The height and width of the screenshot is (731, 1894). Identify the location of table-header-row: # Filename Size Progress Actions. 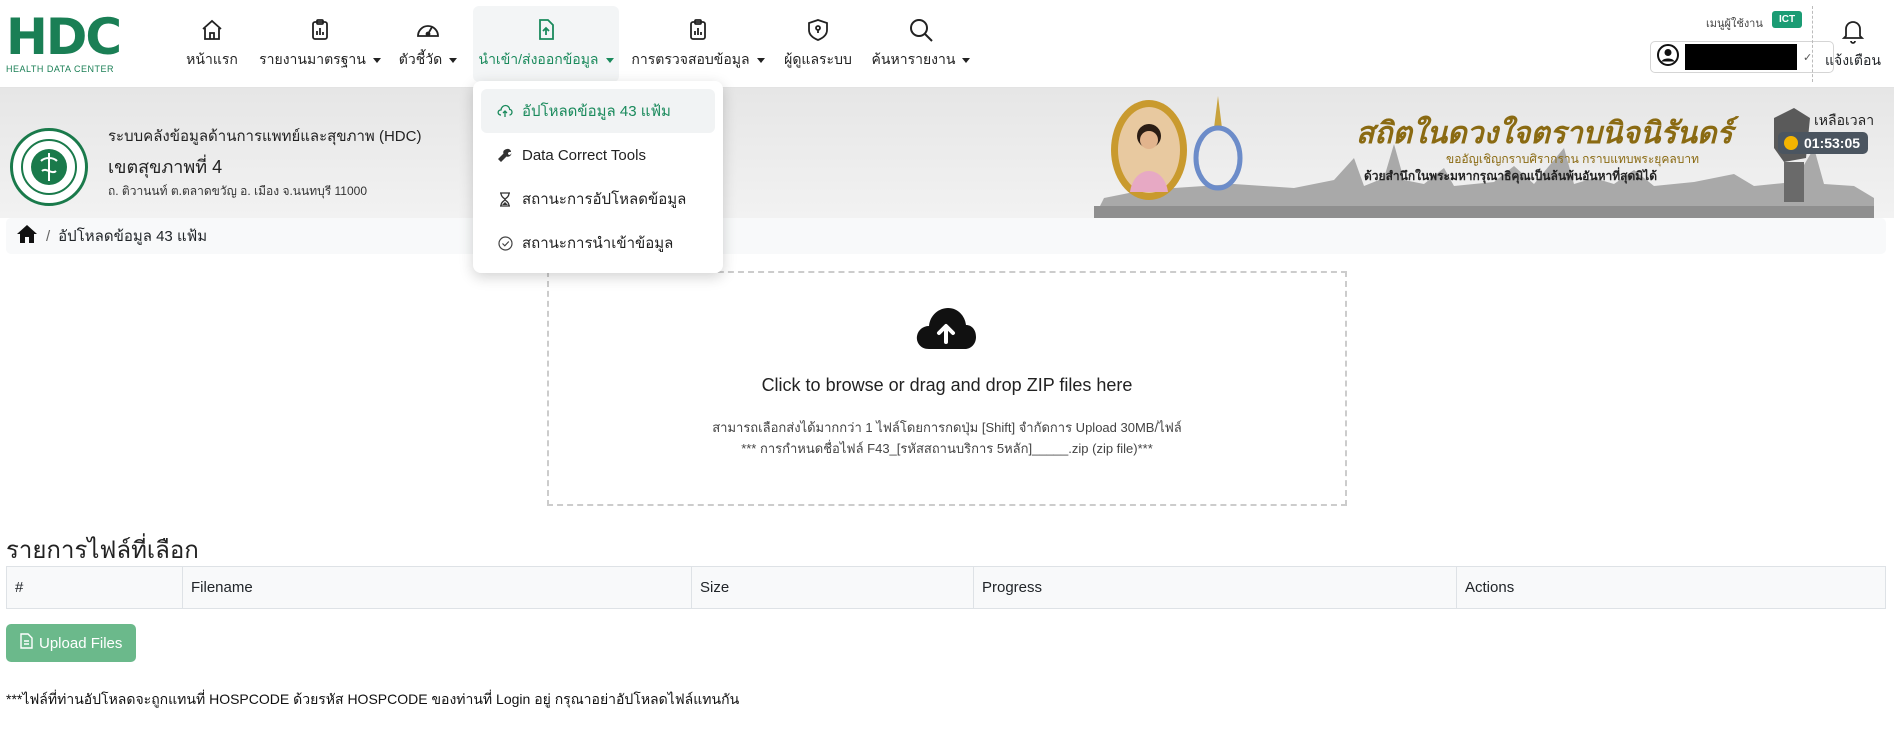
(946, 587).